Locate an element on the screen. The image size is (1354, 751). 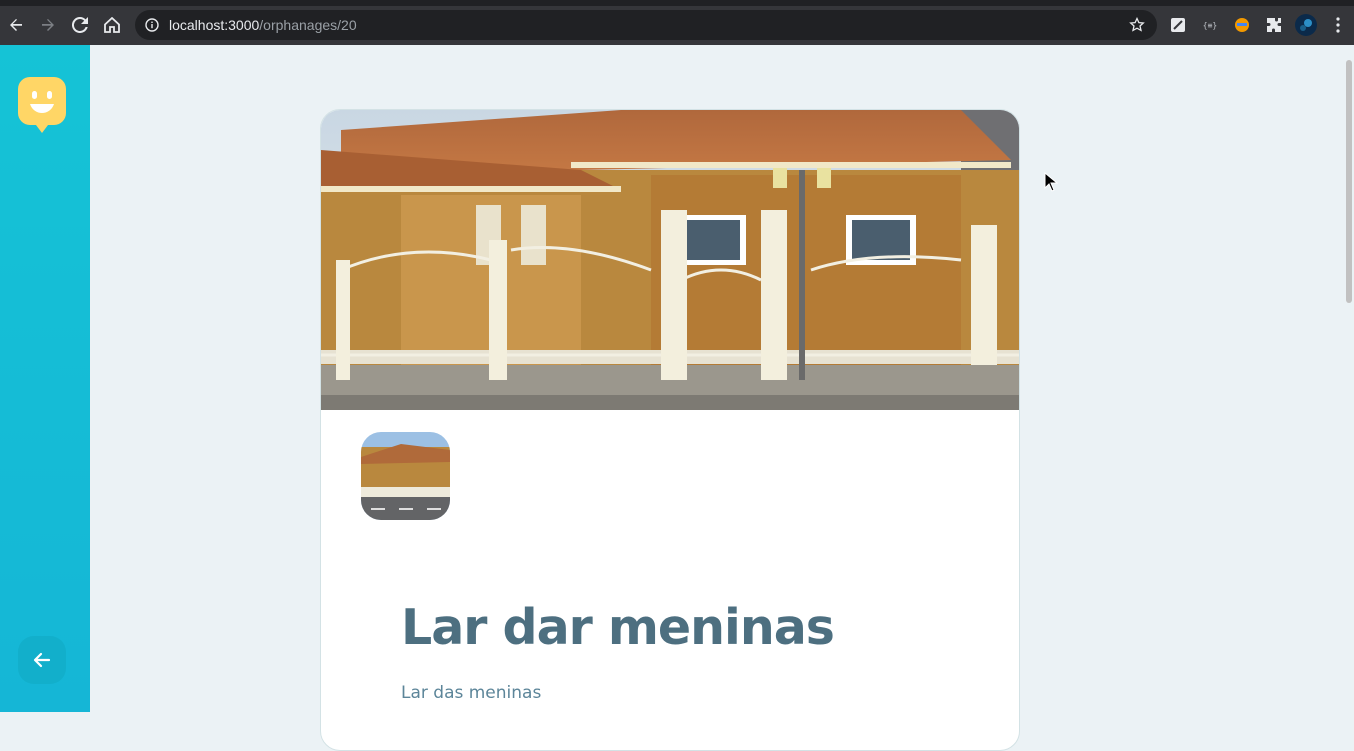
arrow-right-icon is located at coordinates (48, 25).